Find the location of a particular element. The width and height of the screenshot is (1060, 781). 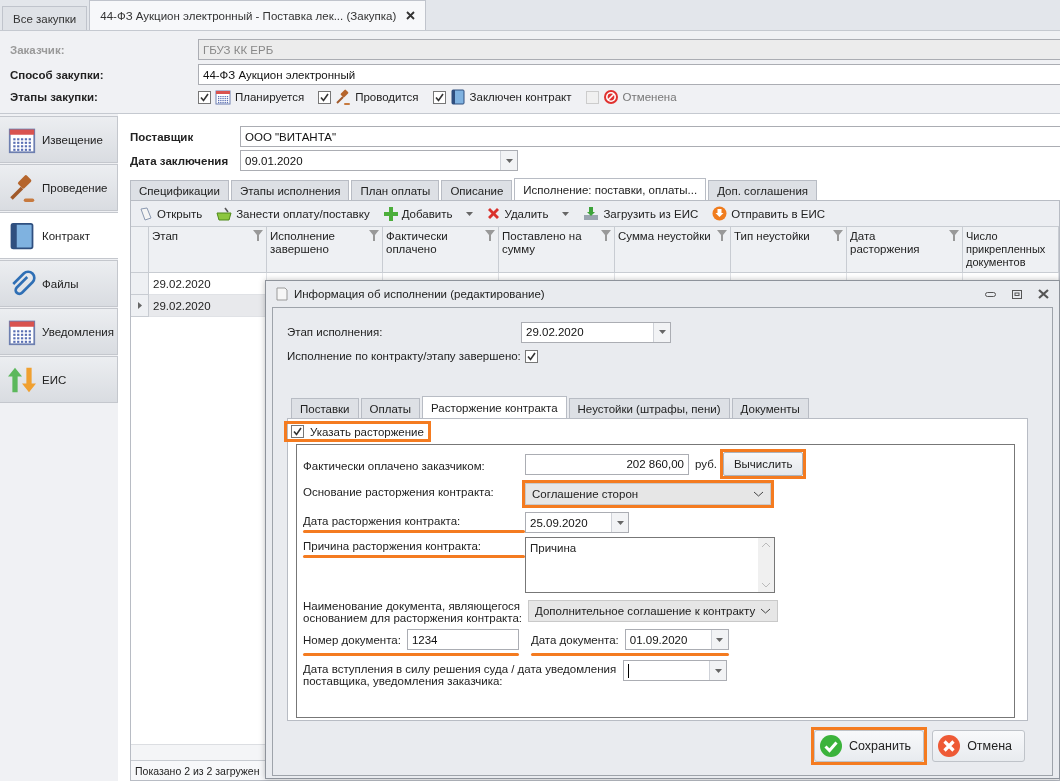

tab: Неустойки (штрафы, пени) is located at coordinates (649, 408).